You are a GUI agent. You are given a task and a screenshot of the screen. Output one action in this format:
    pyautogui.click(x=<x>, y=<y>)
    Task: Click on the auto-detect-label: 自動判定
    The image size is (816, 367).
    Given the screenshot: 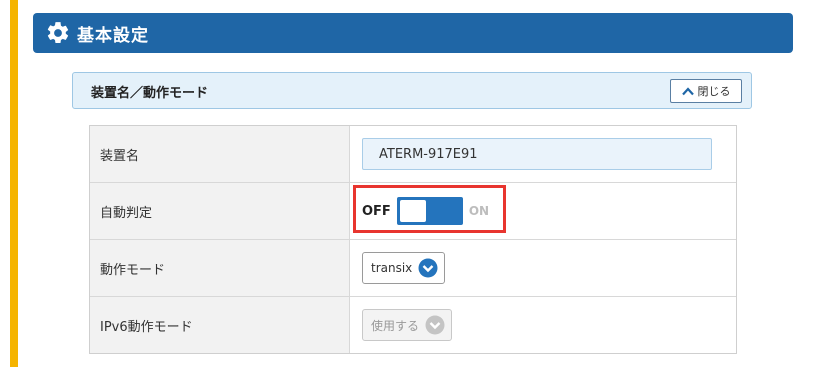 What is the action you would take?
    pyautogui.click(x=220, y=211)
    